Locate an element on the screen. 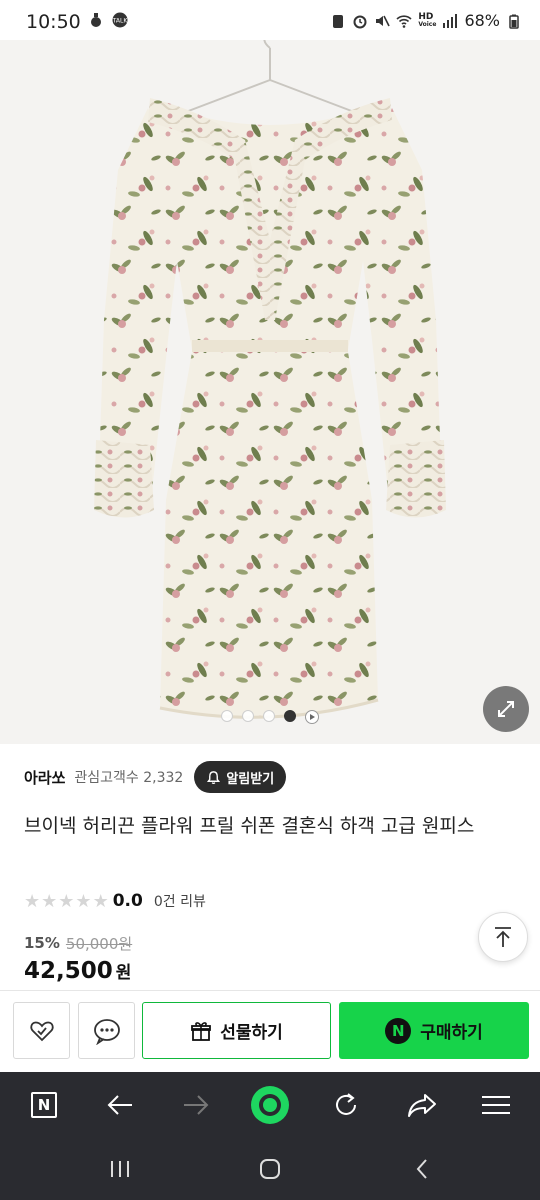 This screenshot has width=540, height=1200. system-navigation-bar is located at coordinates (270, 1169).